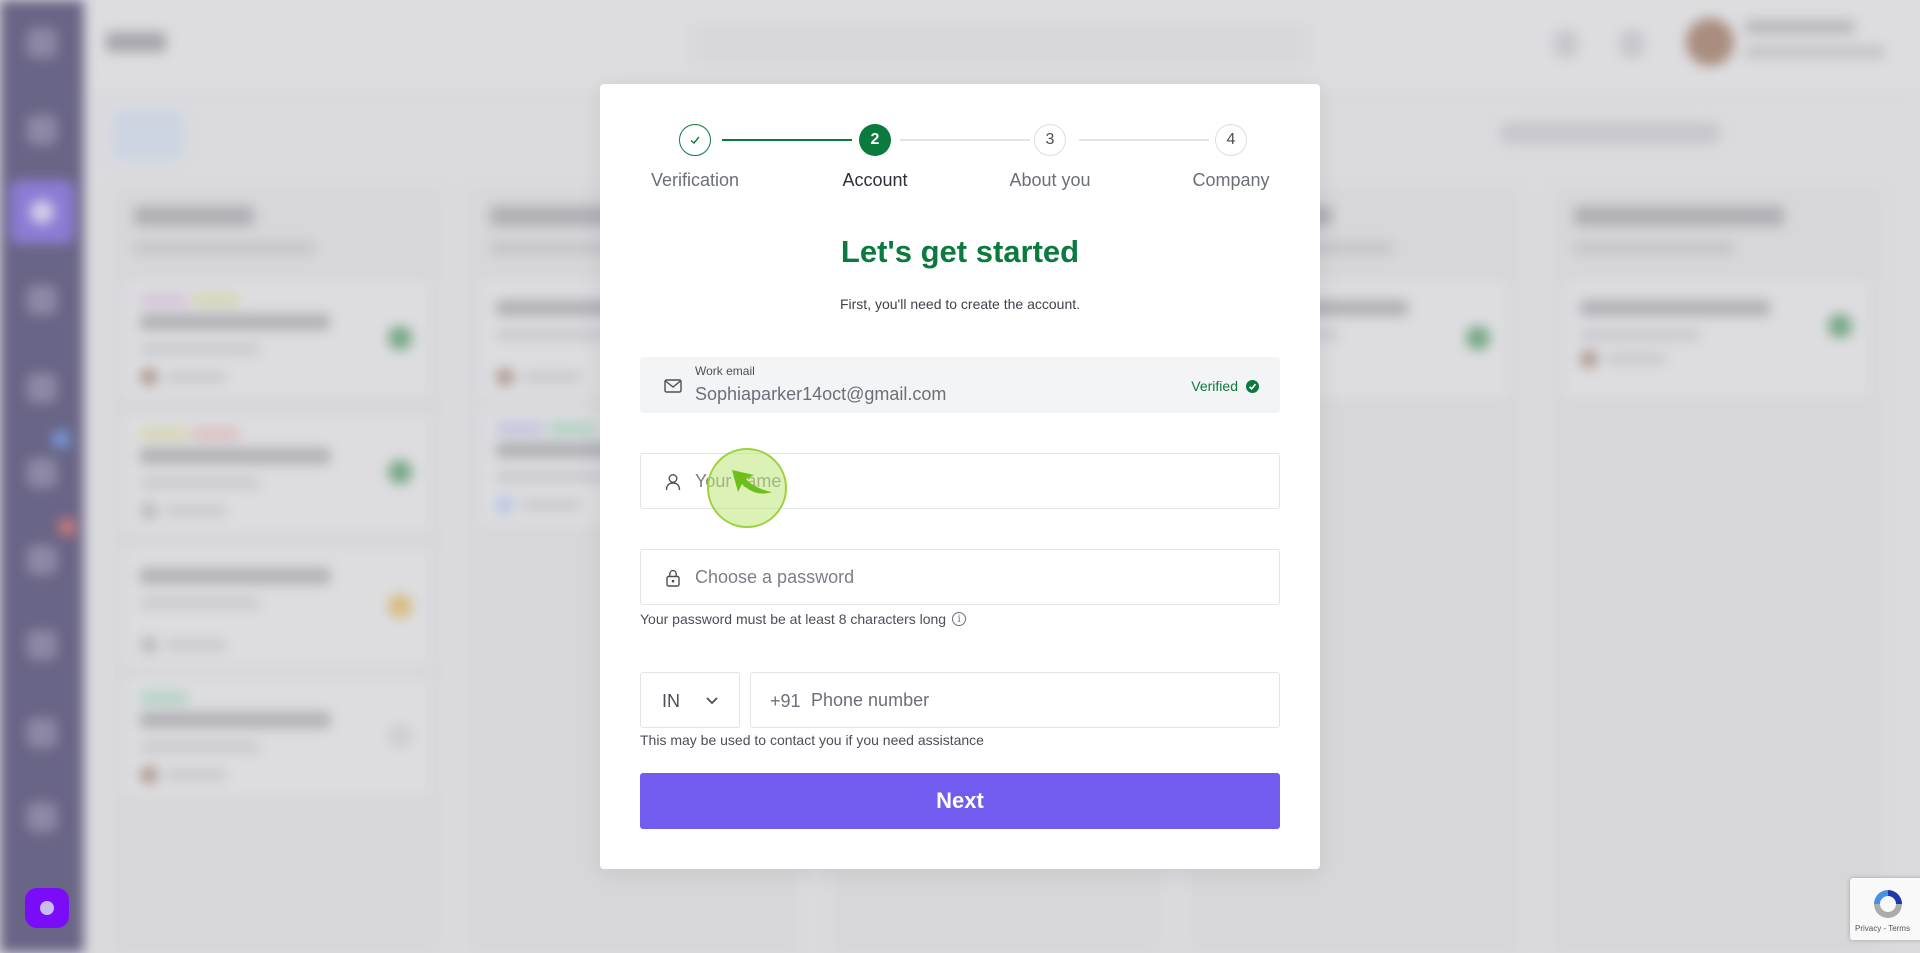 This screenshot has width=1920, height=953. Describe the element at coordinates (673, 482) in the screenshot. I see `user-icon` at that location.